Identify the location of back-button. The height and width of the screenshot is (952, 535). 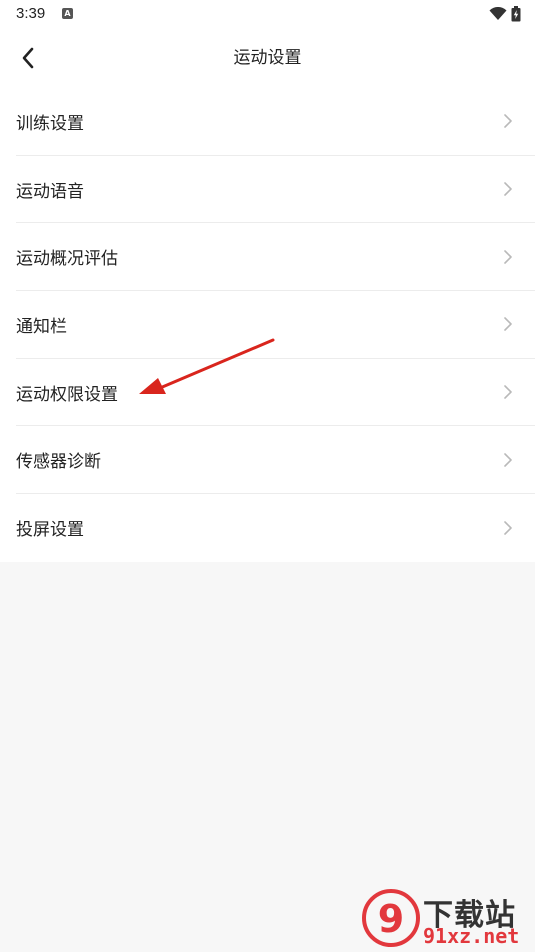
(28, 58).